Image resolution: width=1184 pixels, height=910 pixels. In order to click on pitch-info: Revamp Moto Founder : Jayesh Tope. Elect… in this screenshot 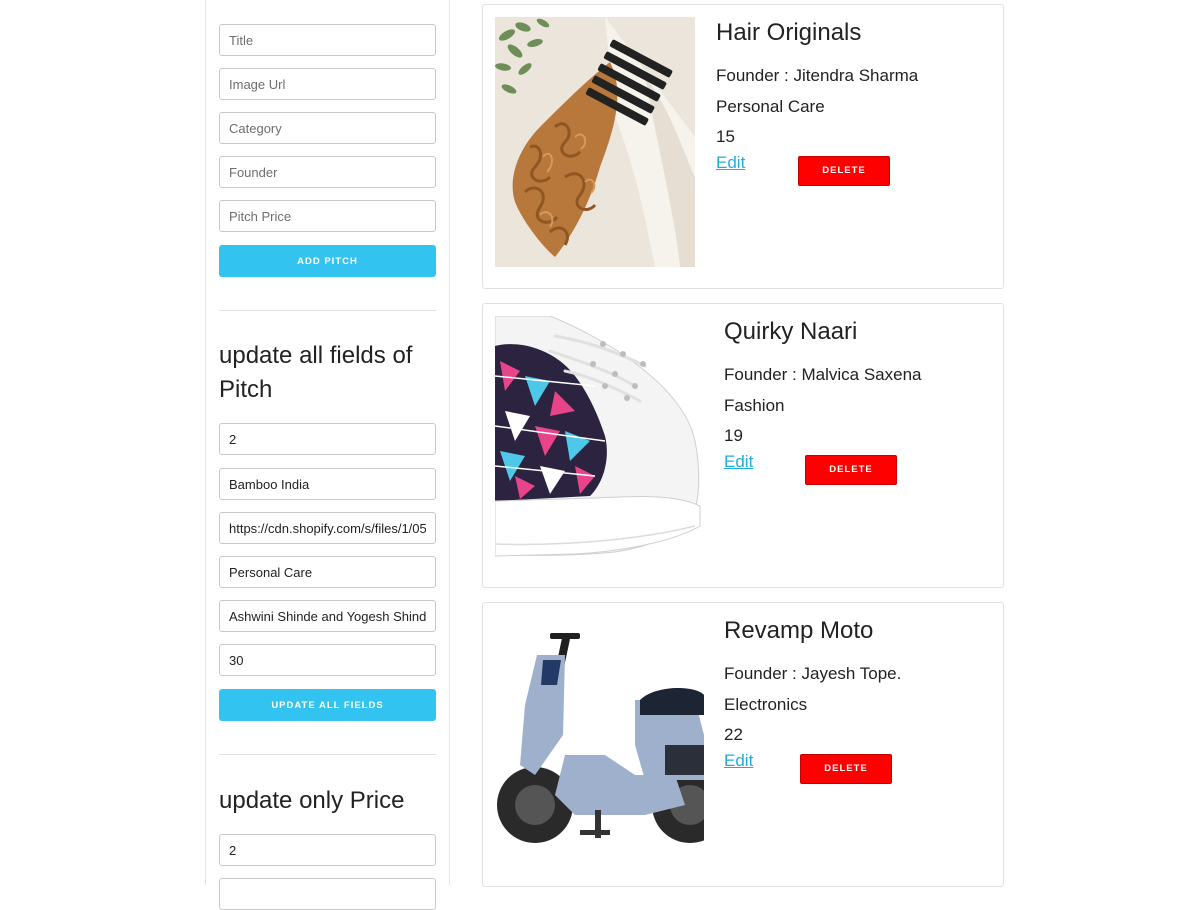, I will do `click(813, 699)`.